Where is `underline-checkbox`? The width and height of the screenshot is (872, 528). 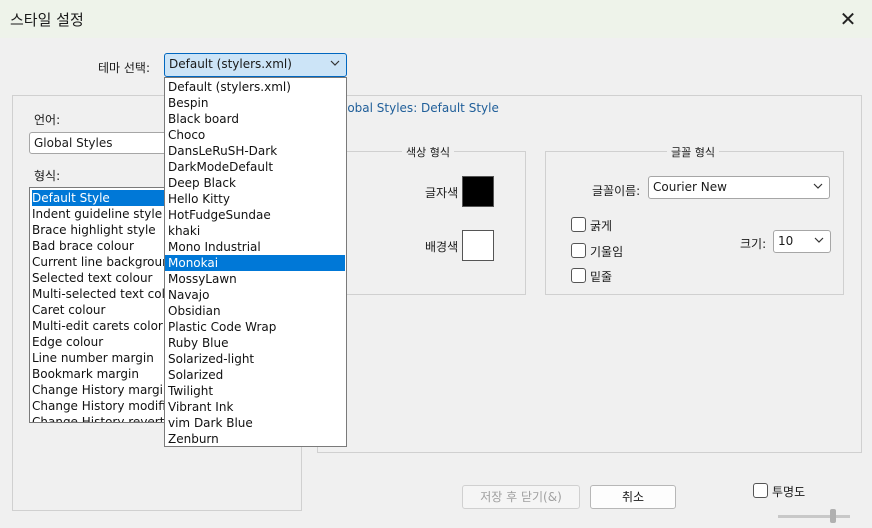 underline-checkbox is located at coordinates (578, 275).